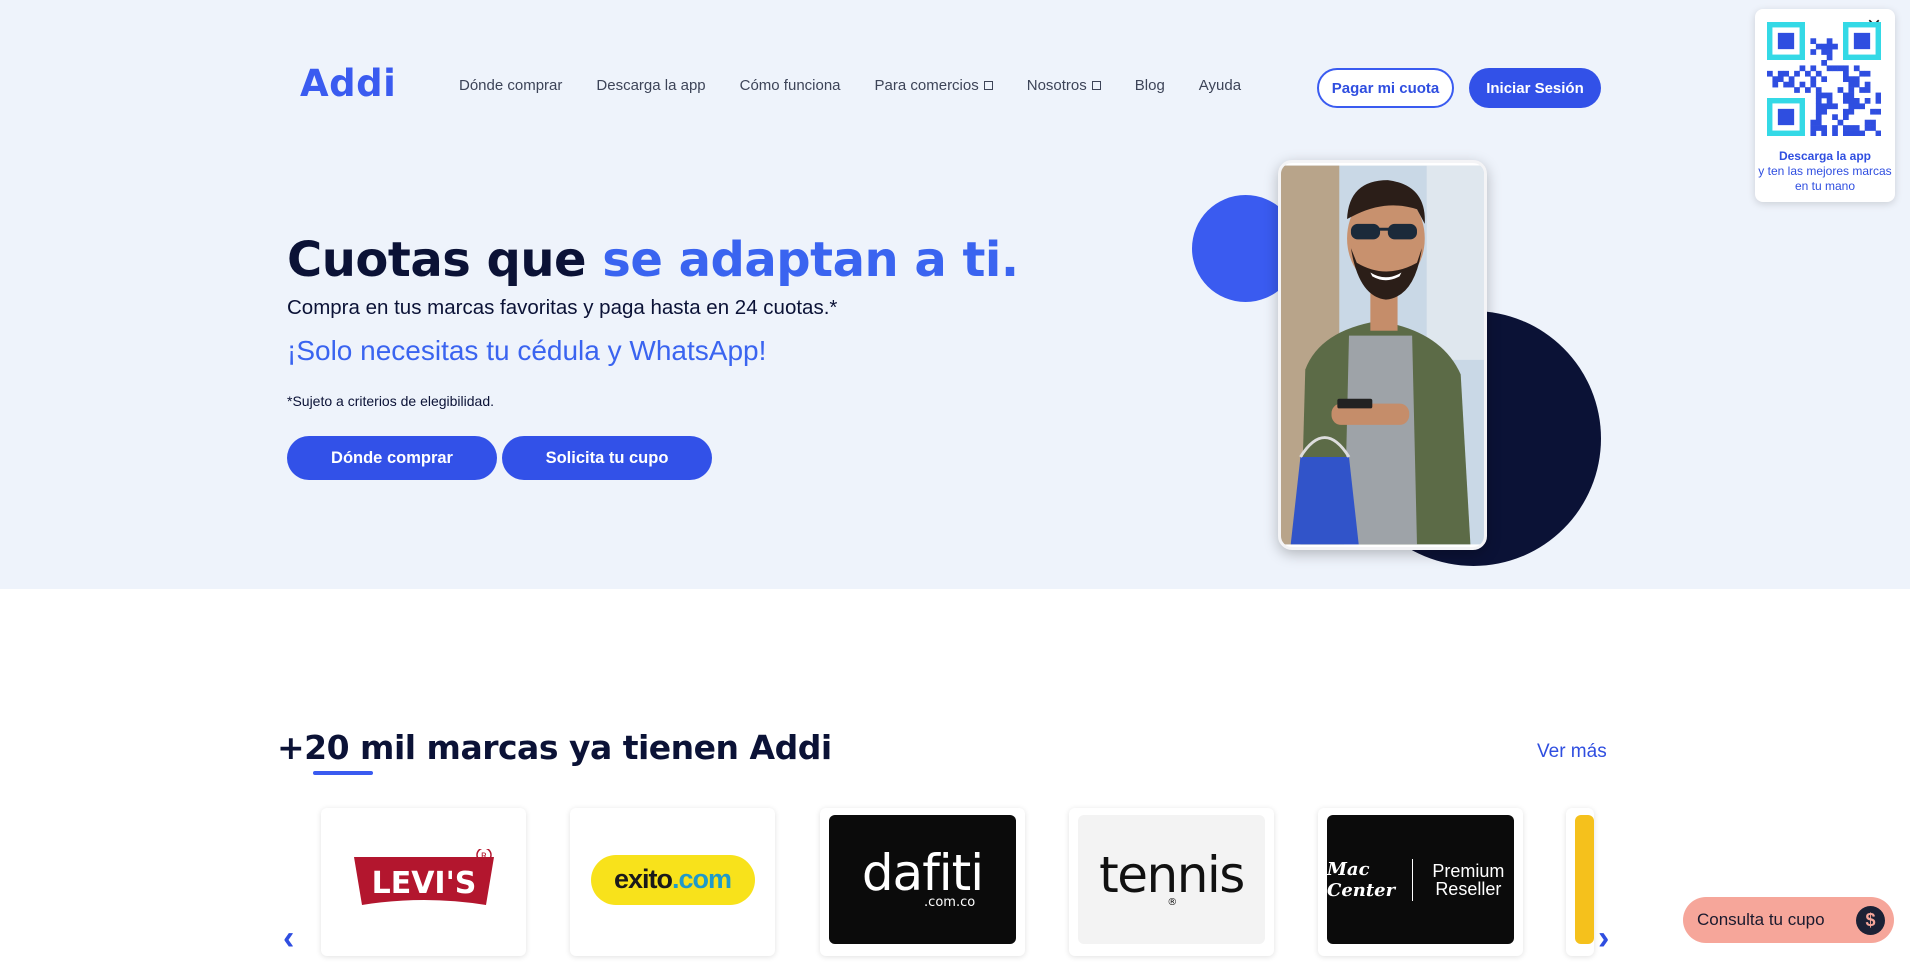 This screenshot has width=1910, height=962. I want to click on brand-card-tennis: tennis ®, so click(1171, 882).